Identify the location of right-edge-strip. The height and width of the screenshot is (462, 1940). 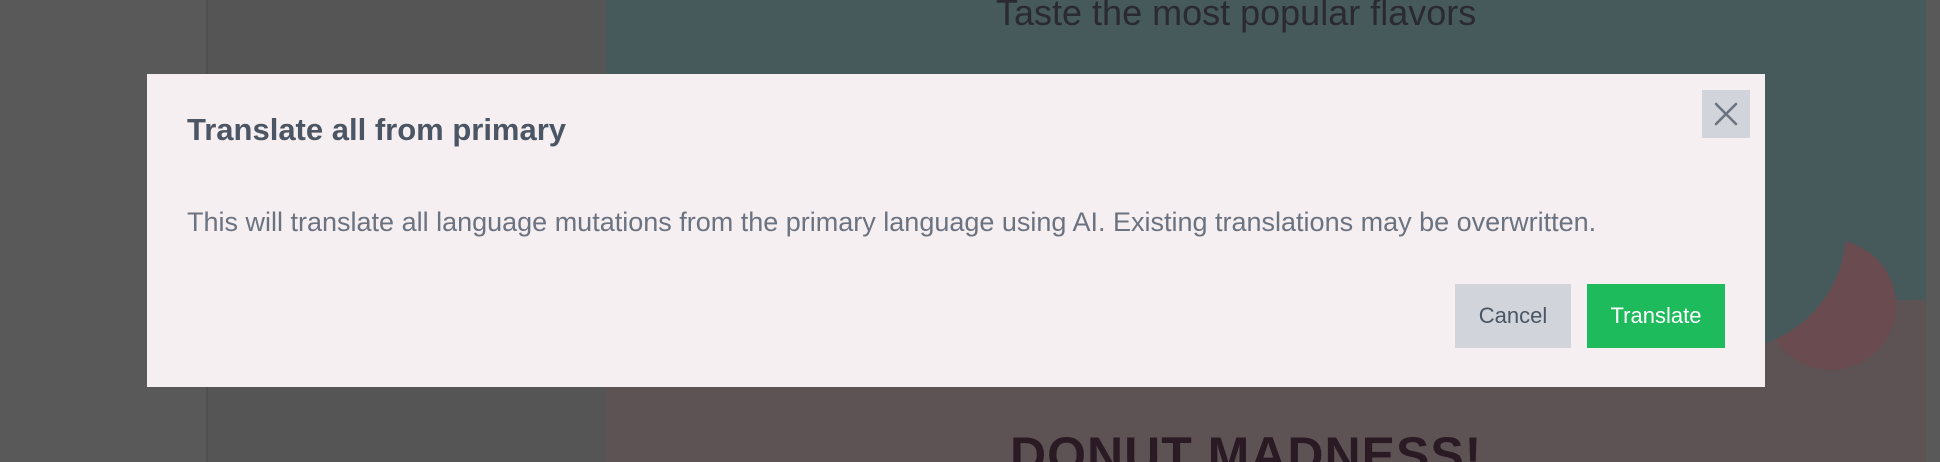
(1933, 231).